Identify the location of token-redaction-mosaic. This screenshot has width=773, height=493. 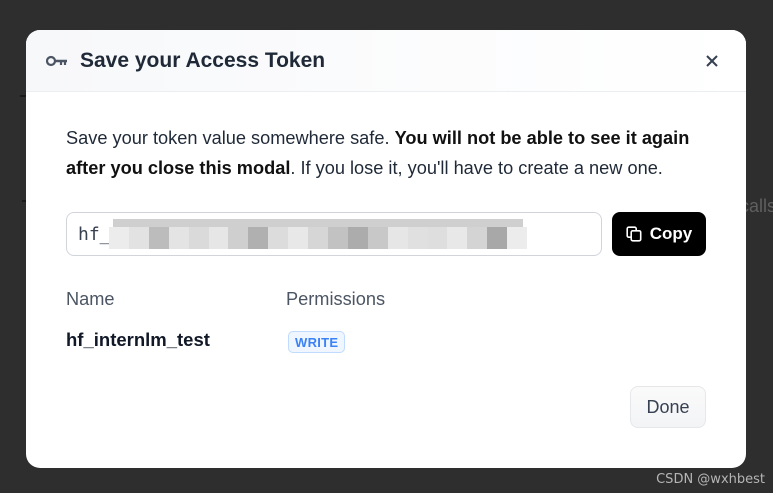
(318, 238).